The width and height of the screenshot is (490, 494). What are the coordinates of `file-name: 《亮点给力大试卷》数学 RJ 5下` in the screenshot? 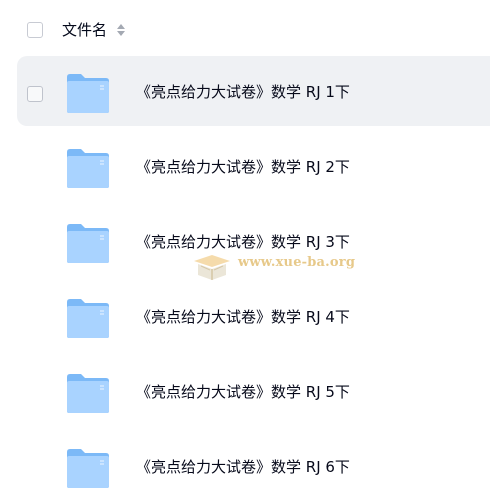 It's located at (243, 392).